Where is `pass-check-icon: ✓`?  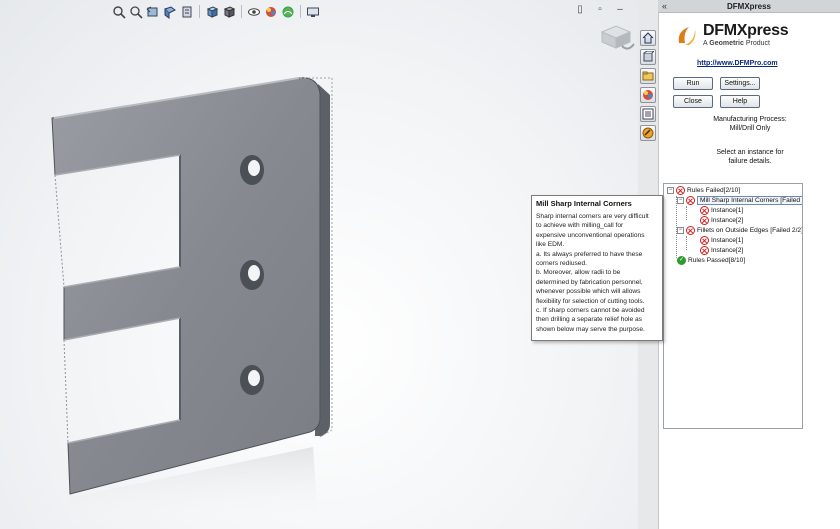 pass-check-icon: ✓ is located at coordinates (681, 260).